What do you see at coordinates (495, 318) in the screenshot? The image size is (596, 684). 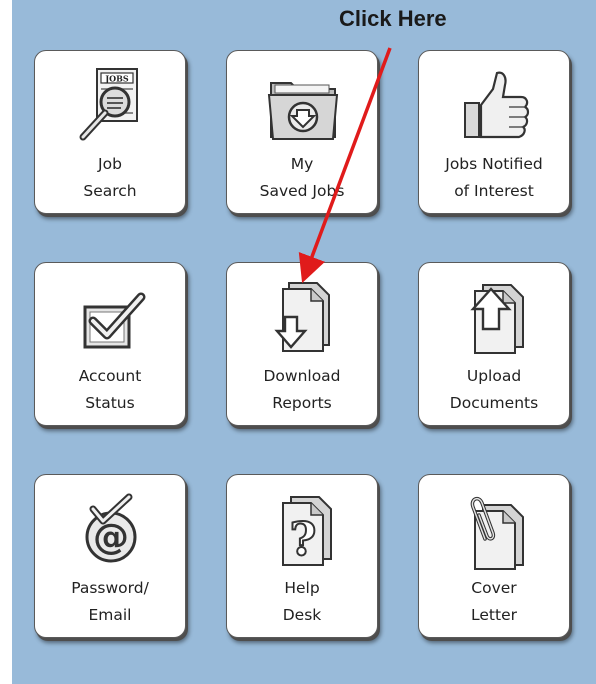 I see `document-upload-icon` at bounding box center [495, 318].